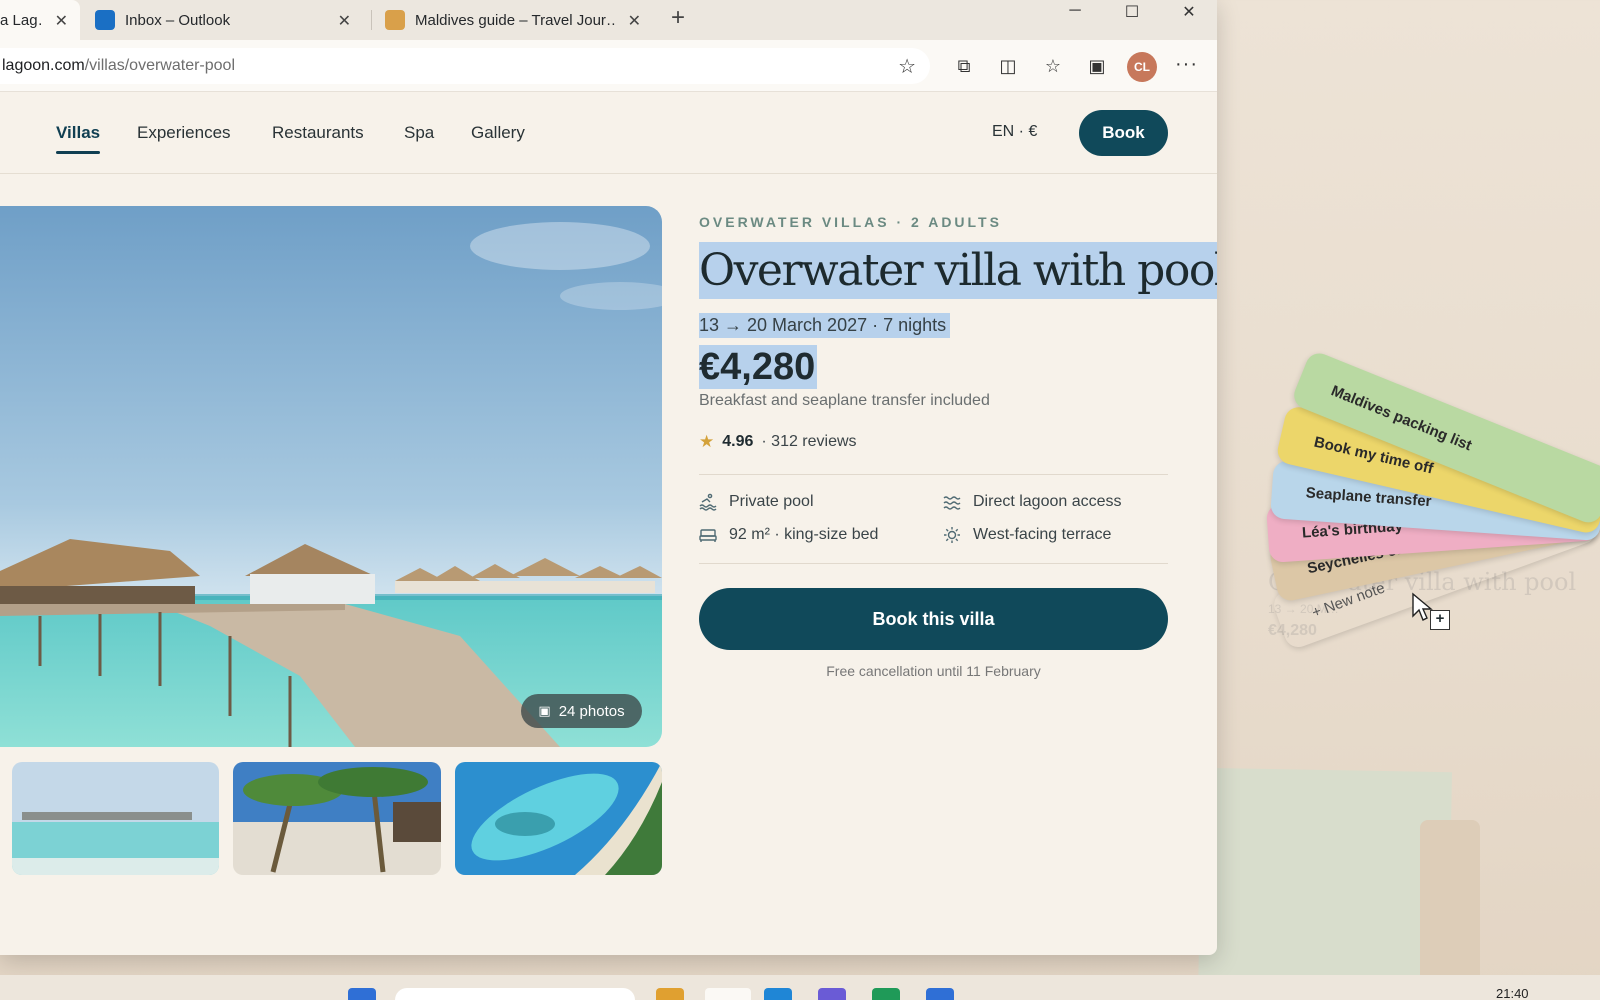 The height and width of the screenshot is (1000, 1600). I want to click on header-book-button: Book, so click(1123, 133).